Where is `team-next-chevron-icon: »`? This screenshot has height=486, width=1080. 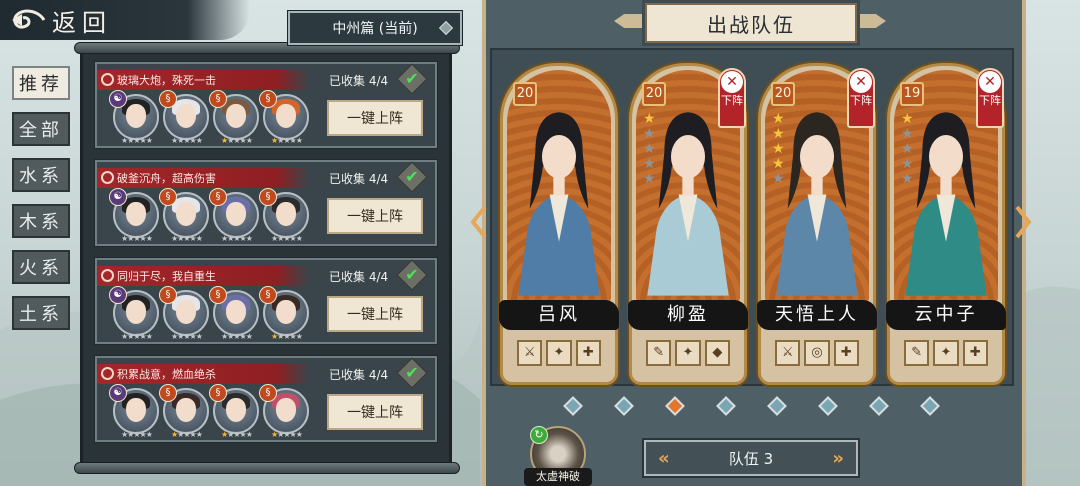 team-next-chevron-icon: » is located at coordinates (838, 458).